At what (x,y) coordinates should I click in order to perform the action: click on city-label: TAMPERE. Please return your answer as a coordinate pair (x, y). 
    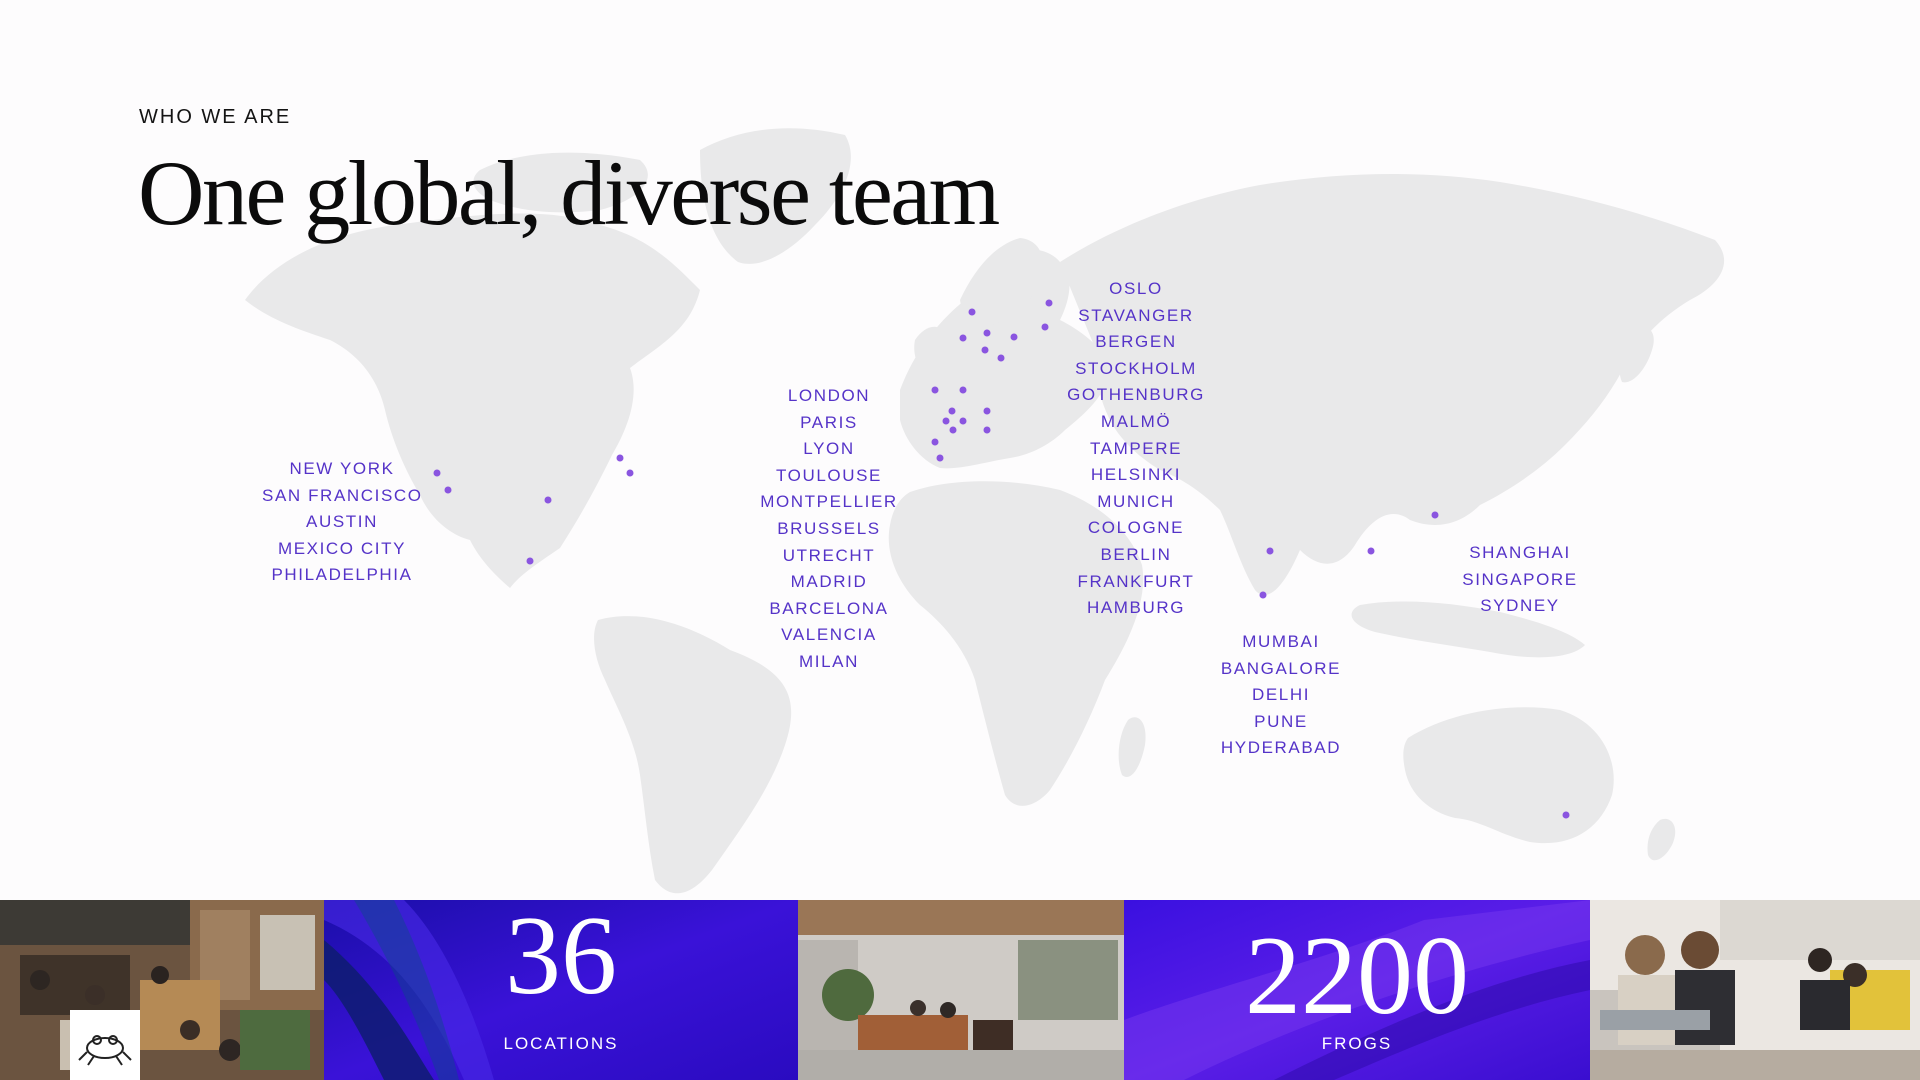
    Looking at the image, I should click on (1136, 448).